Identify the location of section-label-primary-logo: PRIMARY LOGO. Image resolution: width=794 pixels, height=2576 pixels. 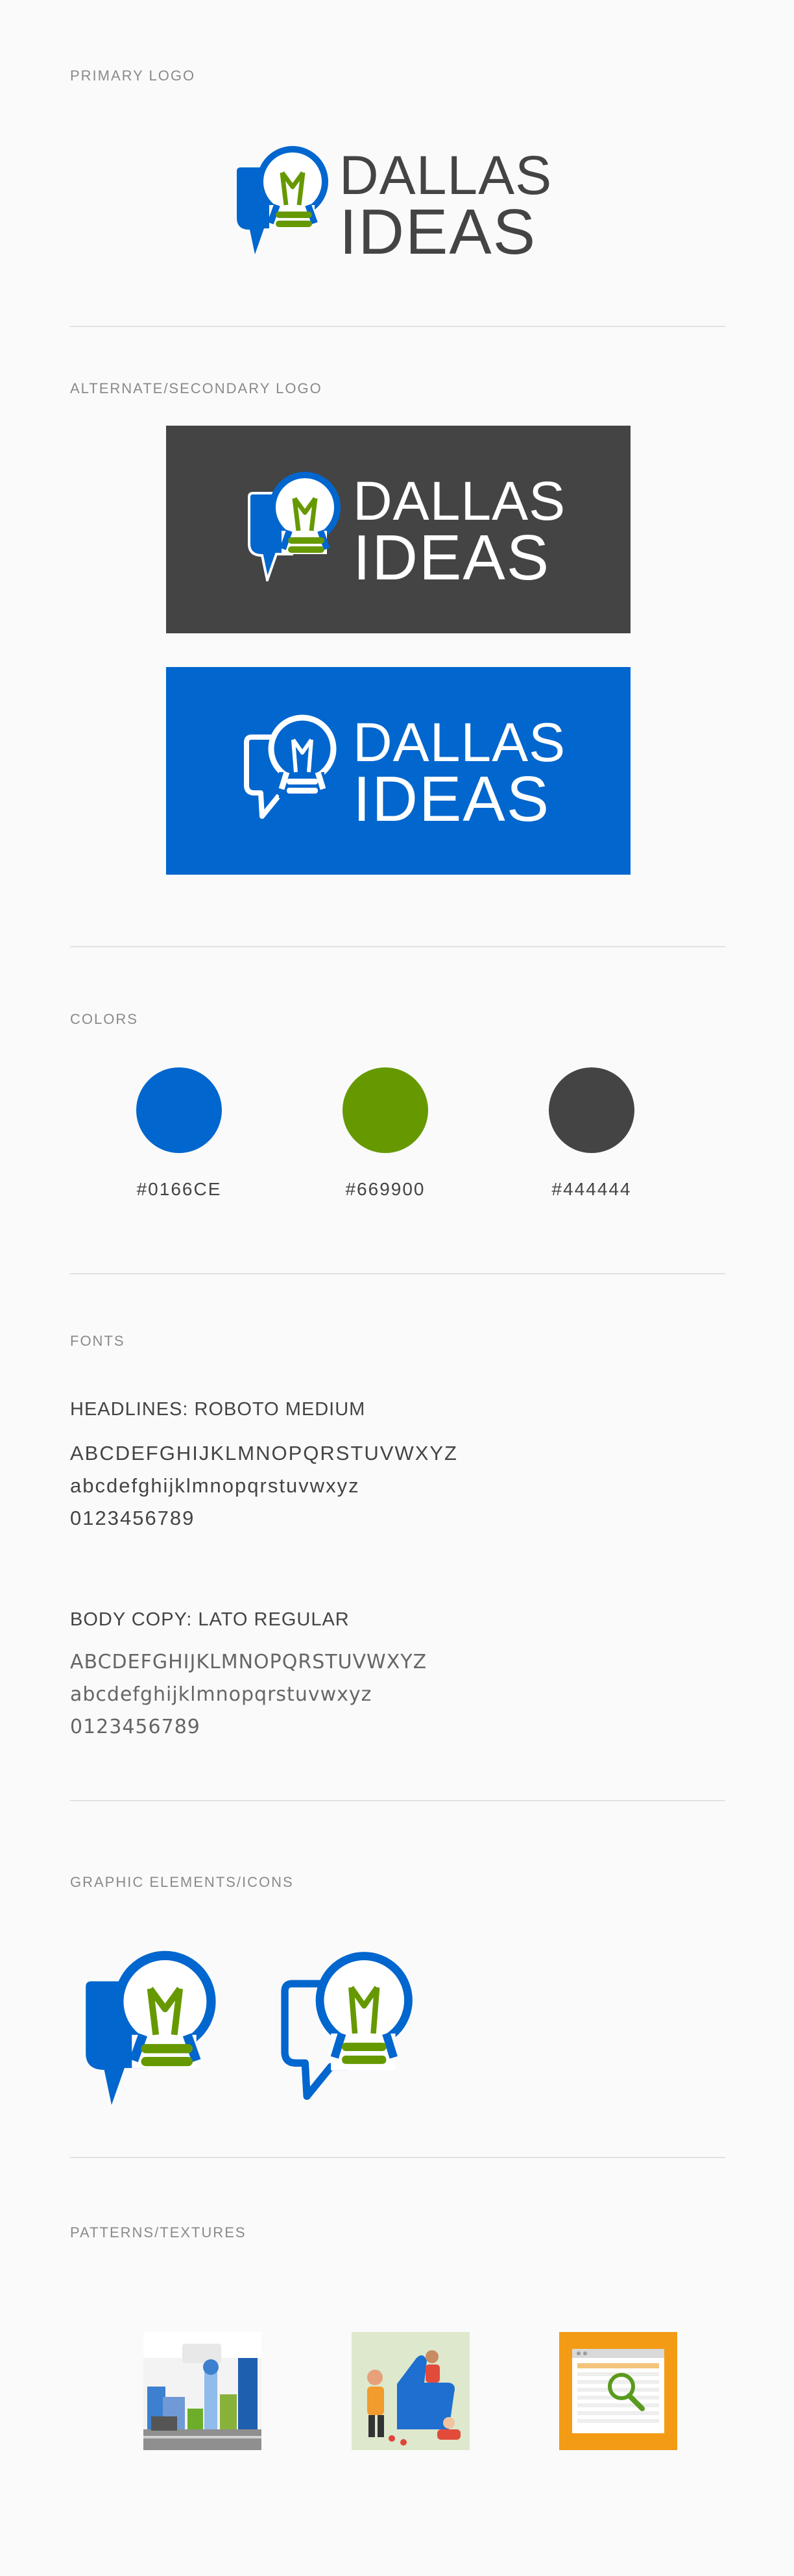
(133, 75).